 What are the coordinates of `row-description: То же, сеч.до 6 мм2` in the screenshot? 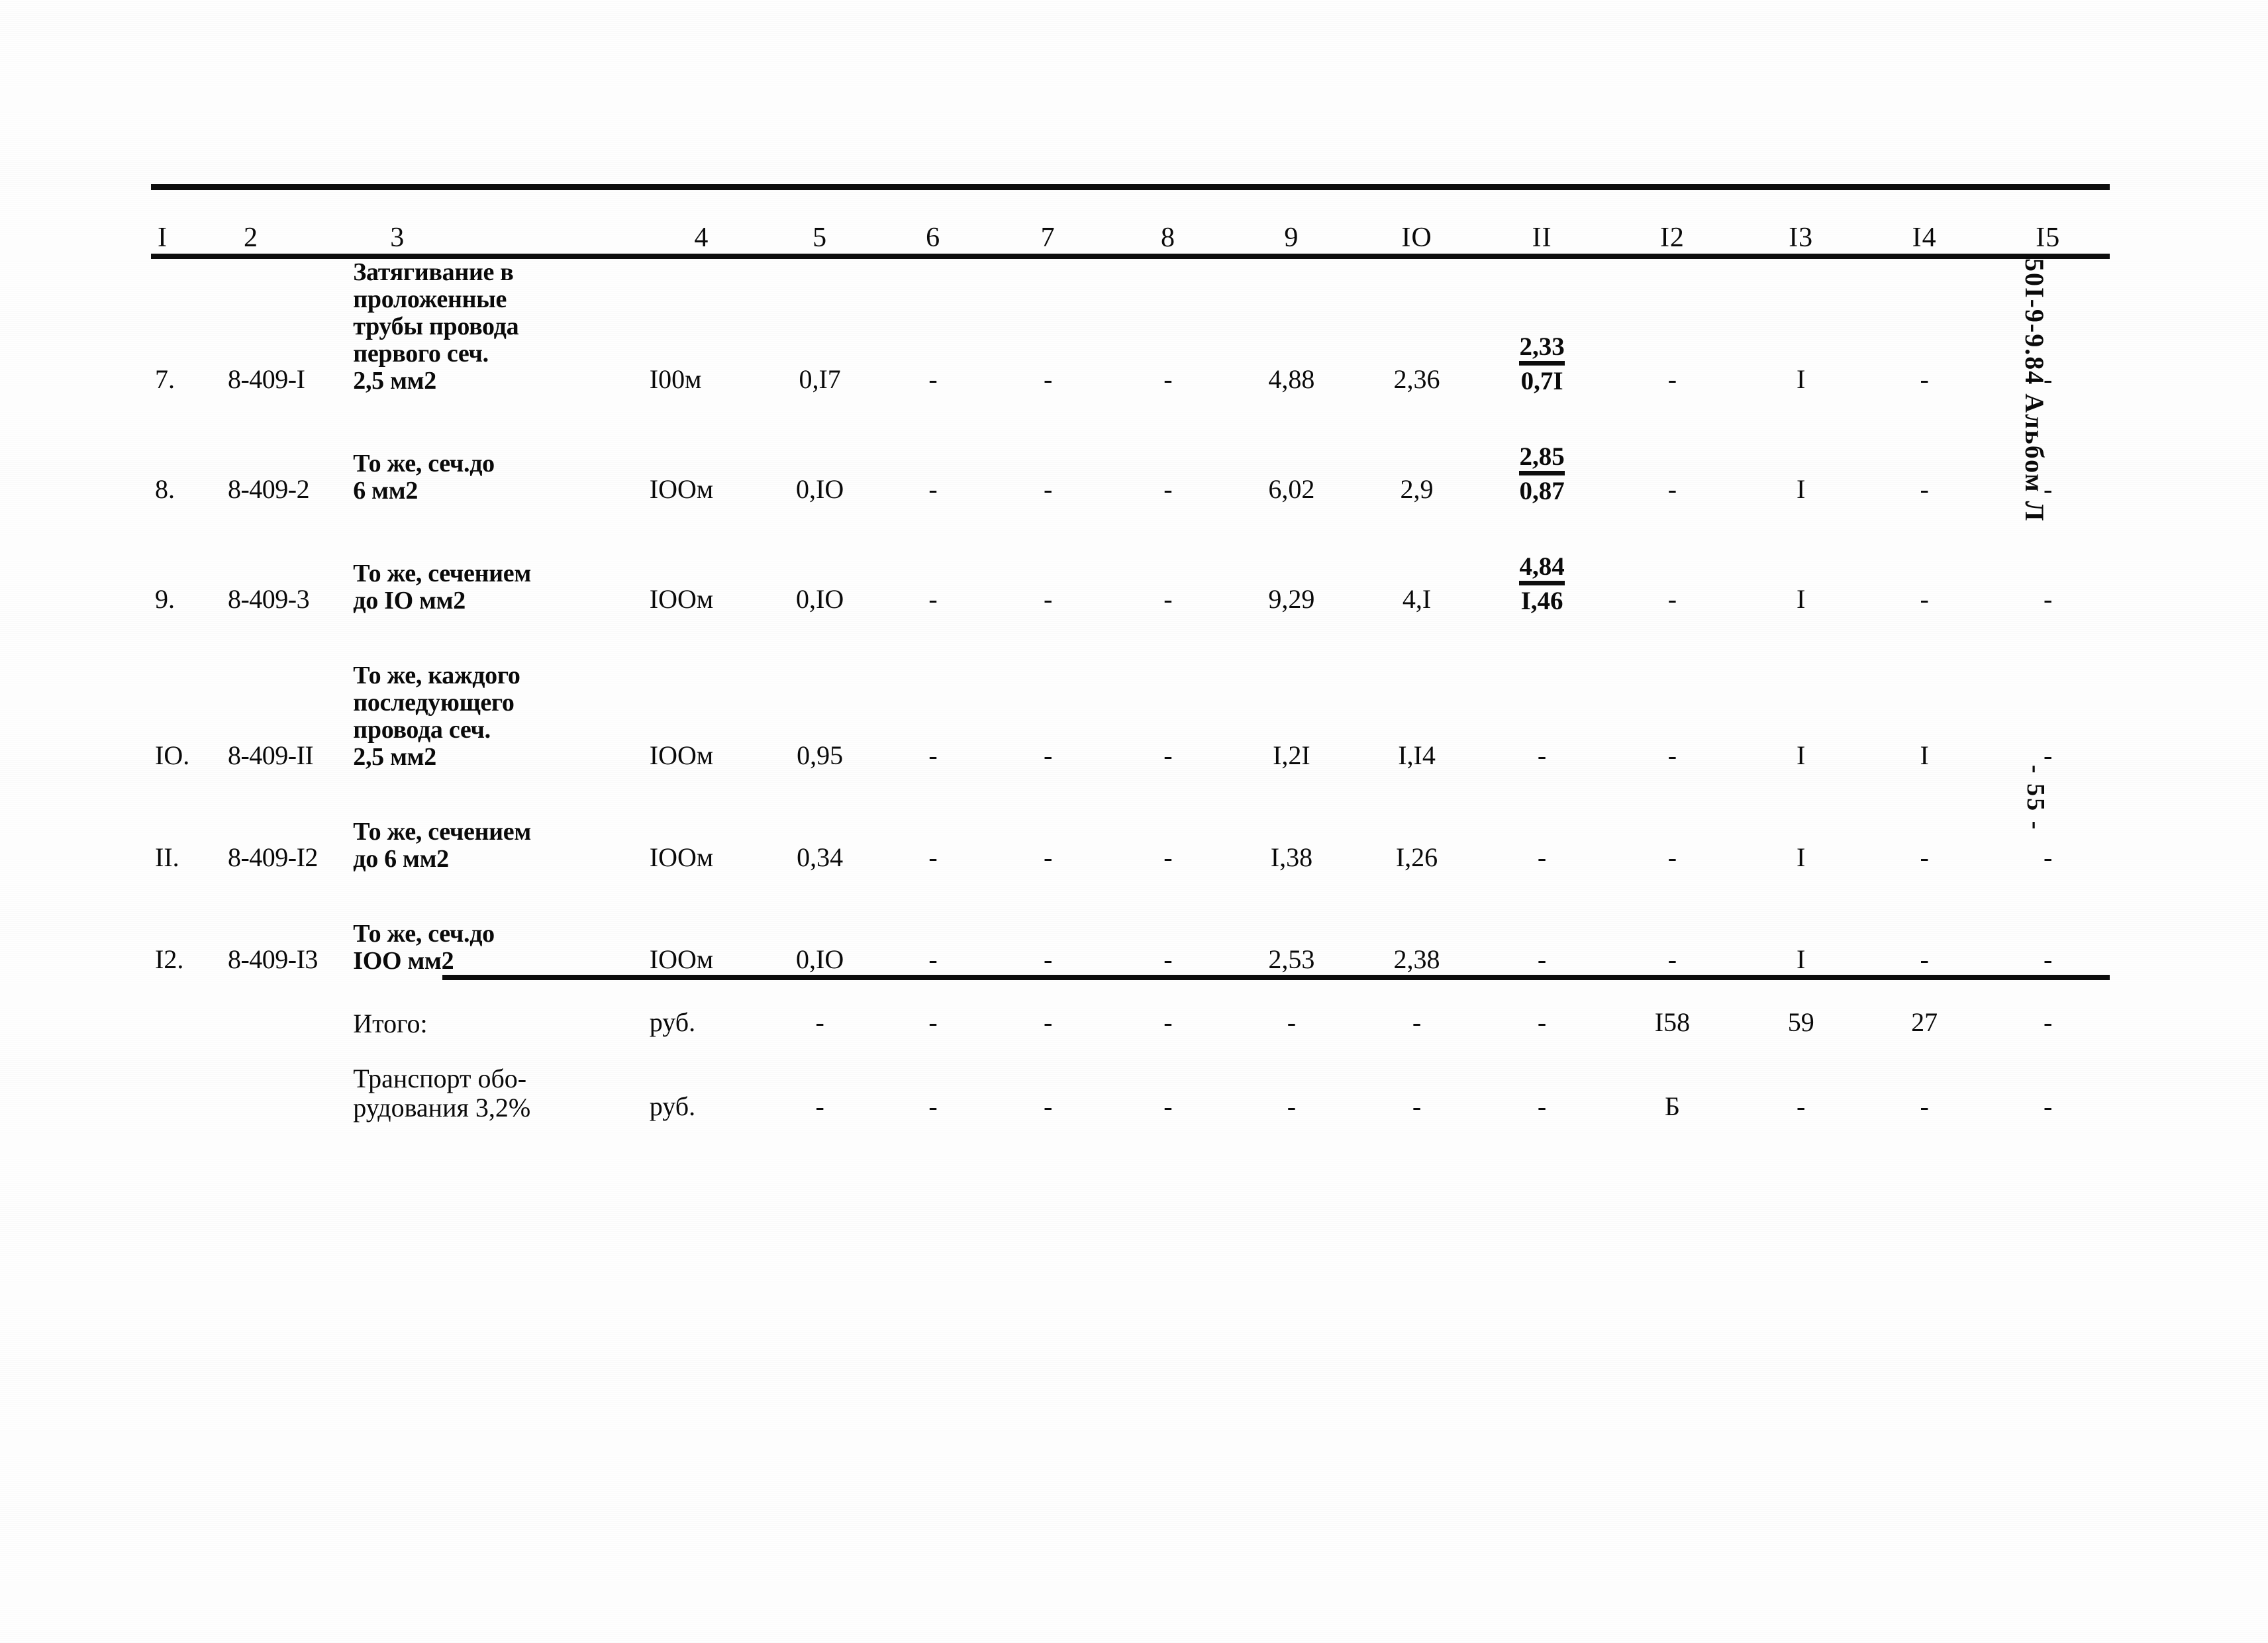 It's located at (494, 474).